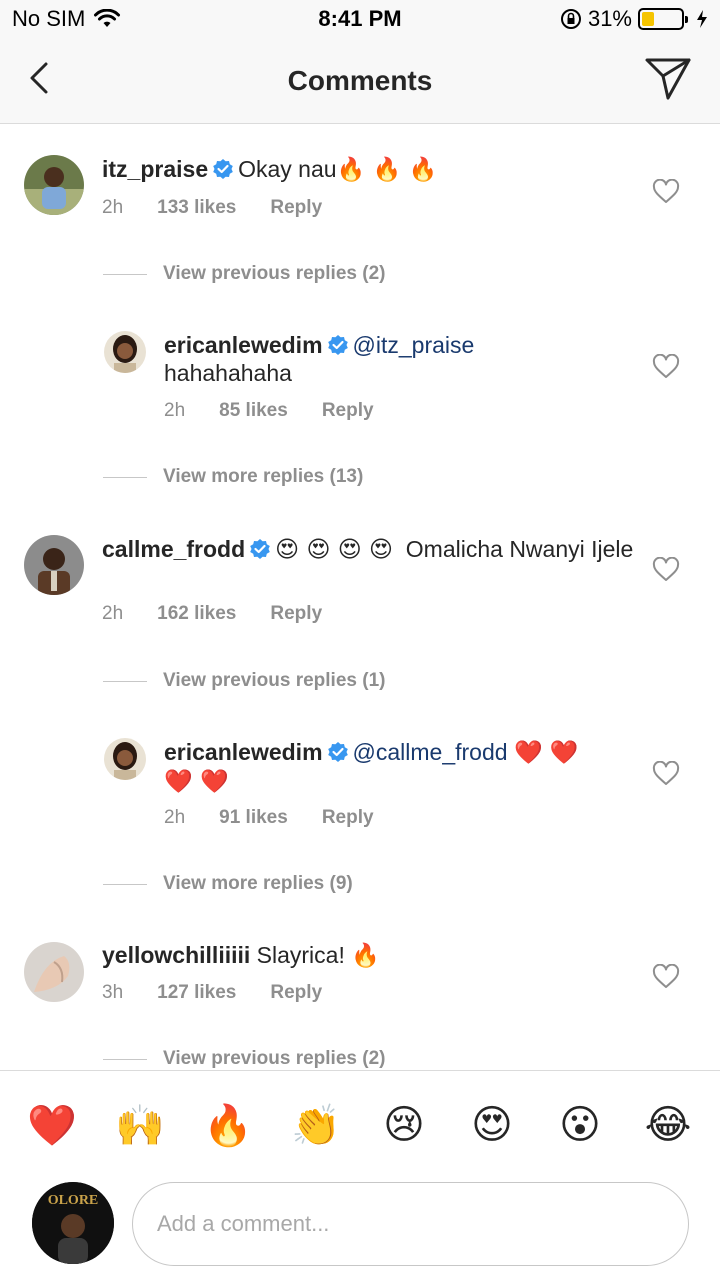 The height and width of the screenshot is (1280, 720). Describe the element at coordinates (196, 614) in the screenshot. I see `likes-count: 162 likes` at that location.